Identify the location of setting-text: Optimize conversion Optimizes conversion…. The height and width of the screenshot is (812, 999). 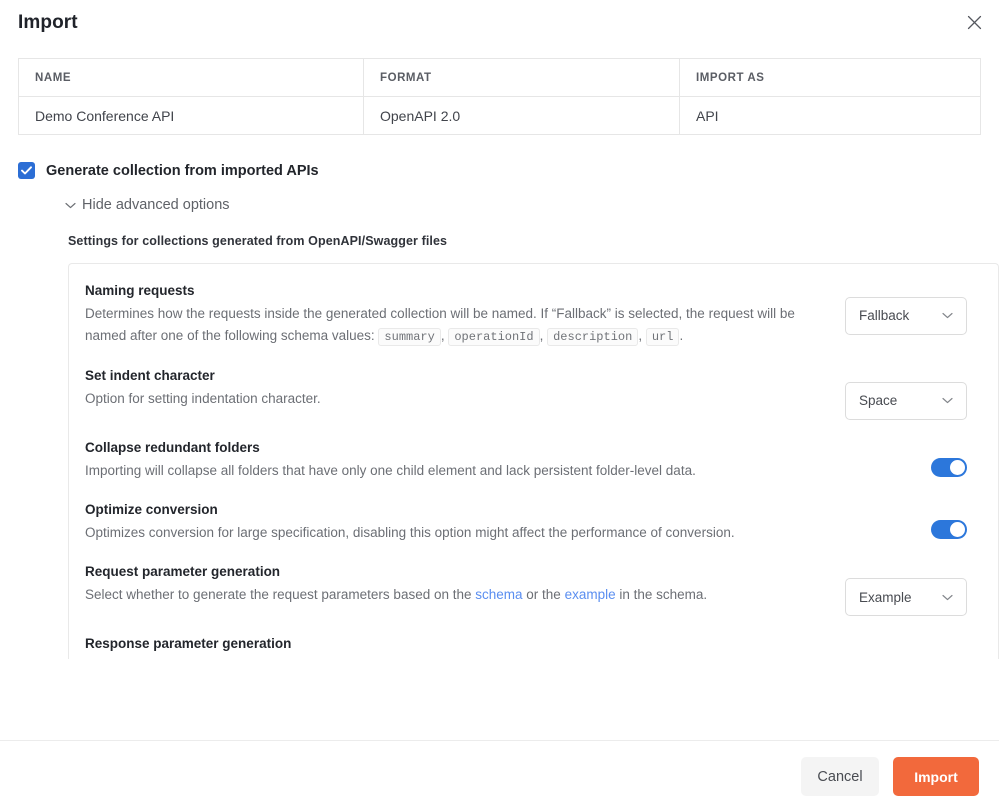
(456, 523).